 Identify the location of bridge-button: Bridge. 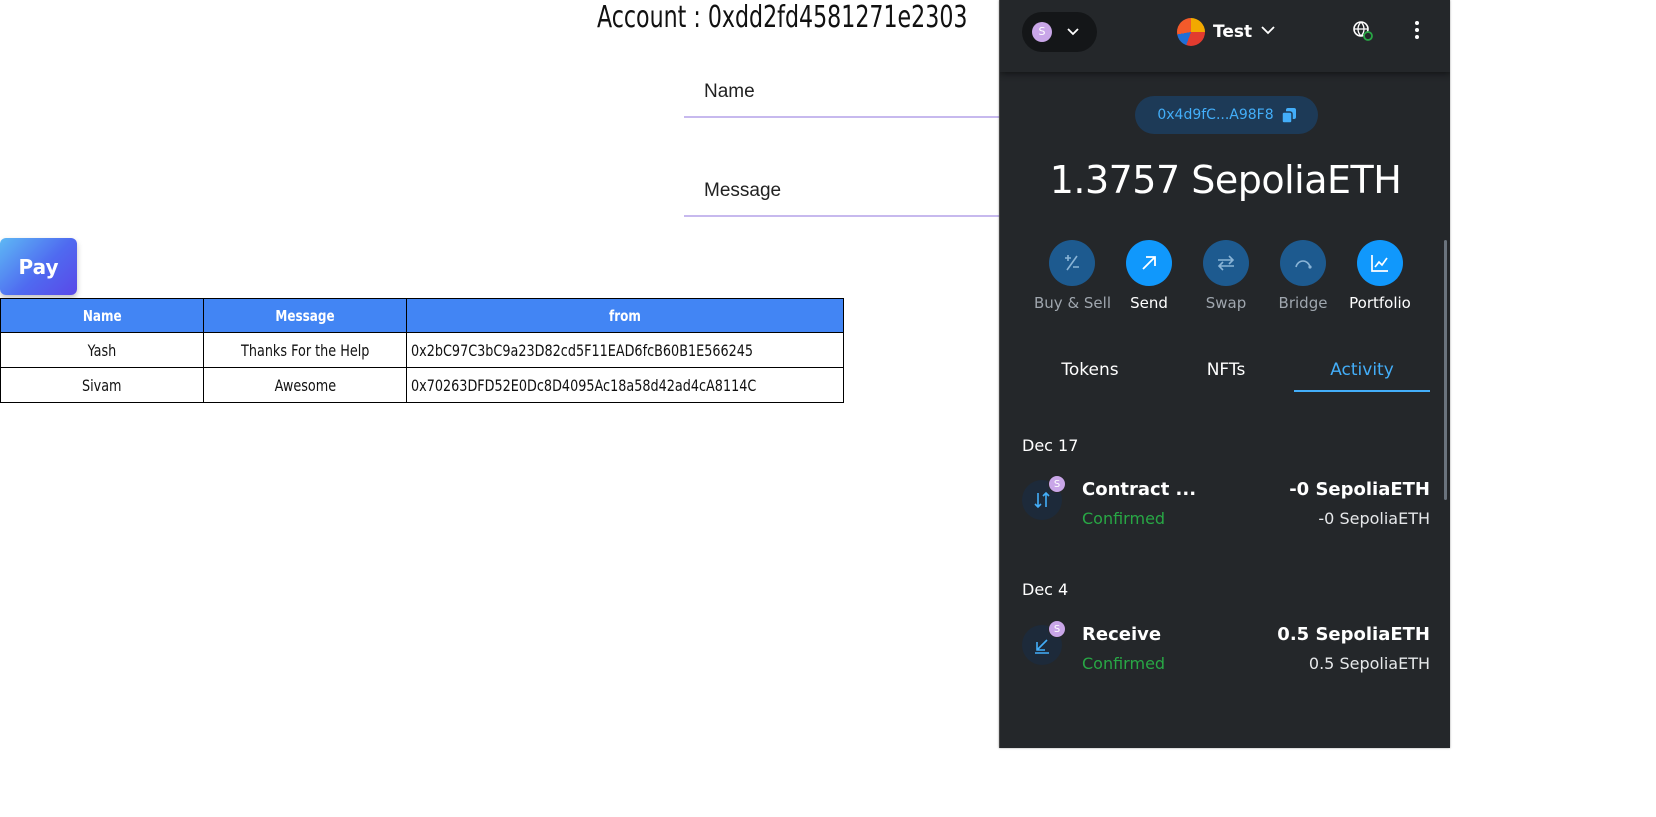
(1303, 276).